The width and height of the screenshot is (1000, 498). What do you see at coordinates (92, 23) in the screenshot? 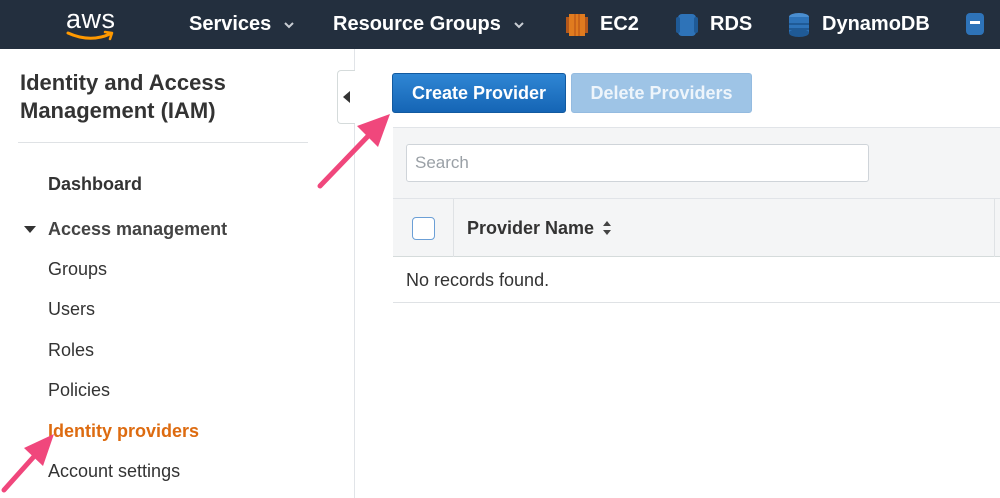
I see `aws-logo: aws` at bounding box center [92, 23].